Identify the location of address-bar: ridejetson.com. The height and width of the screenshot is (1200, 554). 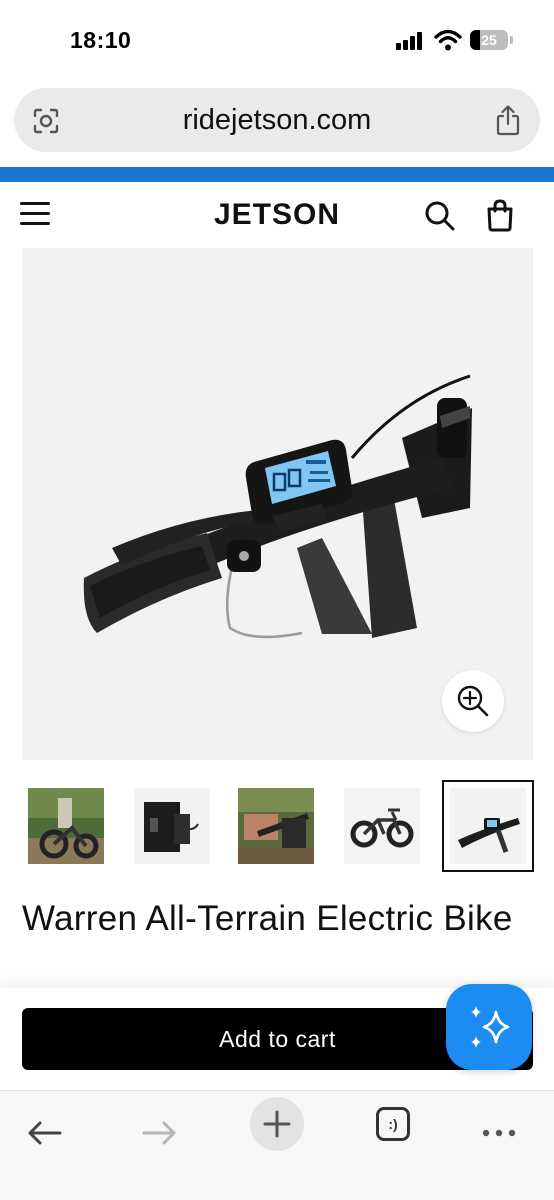
(277, 120).